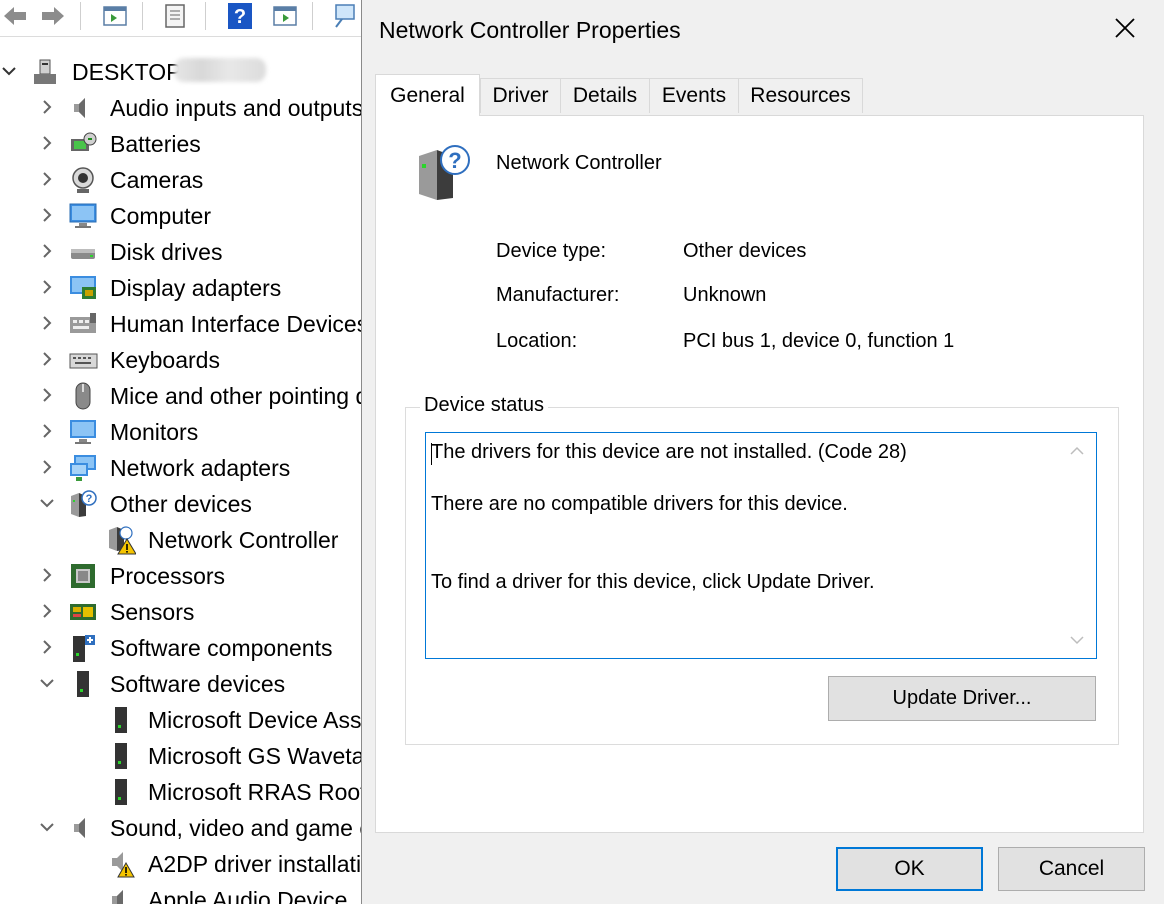 The width and height of the screenshot is (1164, 904). I want to click on tree-item: Display adapters, so click(181, 288).